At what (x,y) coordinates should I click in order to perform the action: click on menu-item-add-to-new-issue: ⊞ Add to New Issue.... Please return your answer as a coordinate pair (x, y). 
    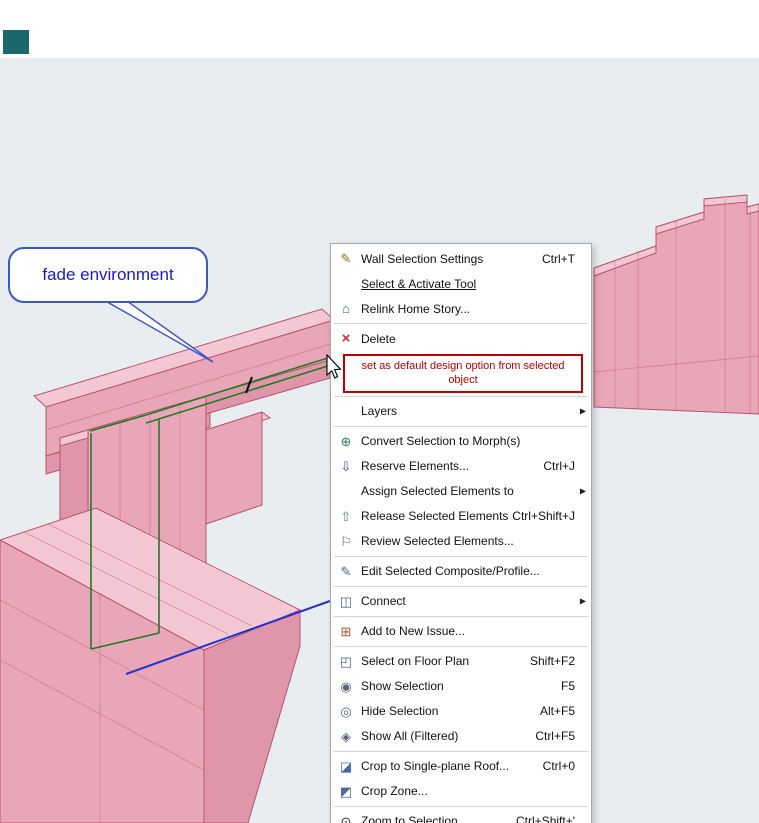
    Looking at the image, I should click on (461, 631).